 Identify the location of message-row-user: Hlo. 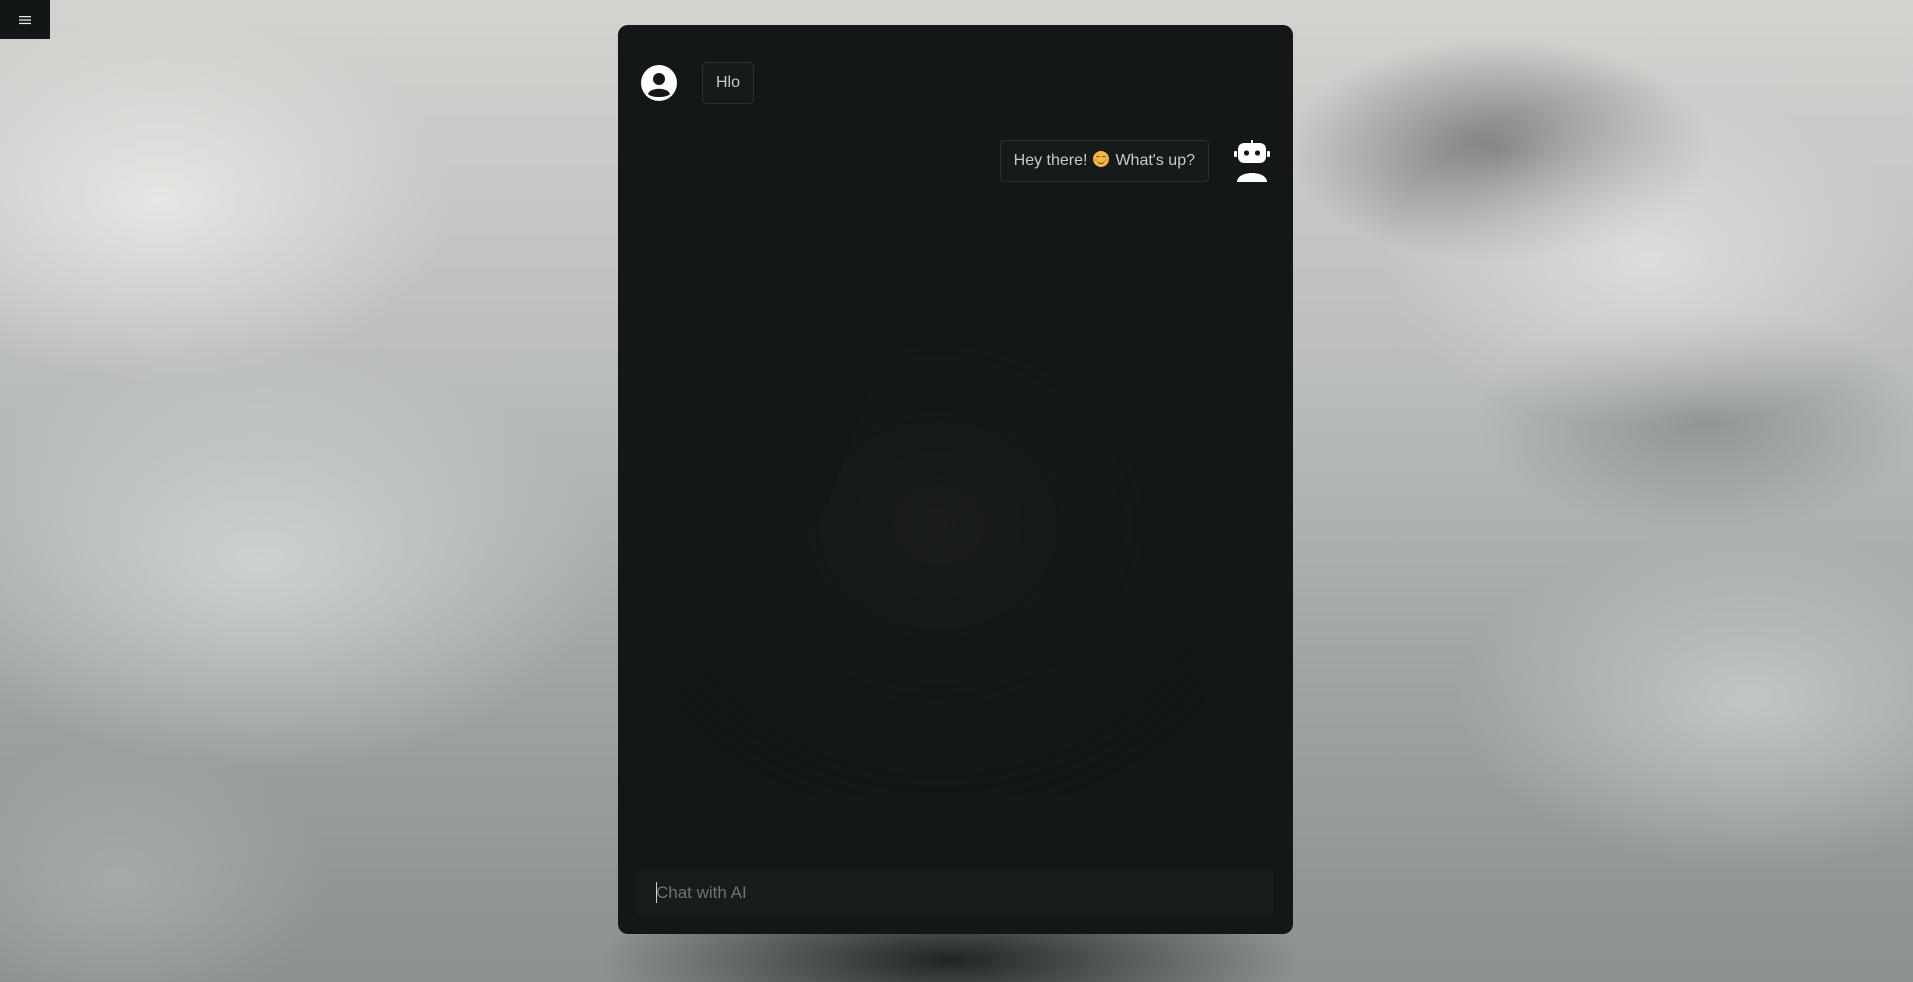
(697, 83).